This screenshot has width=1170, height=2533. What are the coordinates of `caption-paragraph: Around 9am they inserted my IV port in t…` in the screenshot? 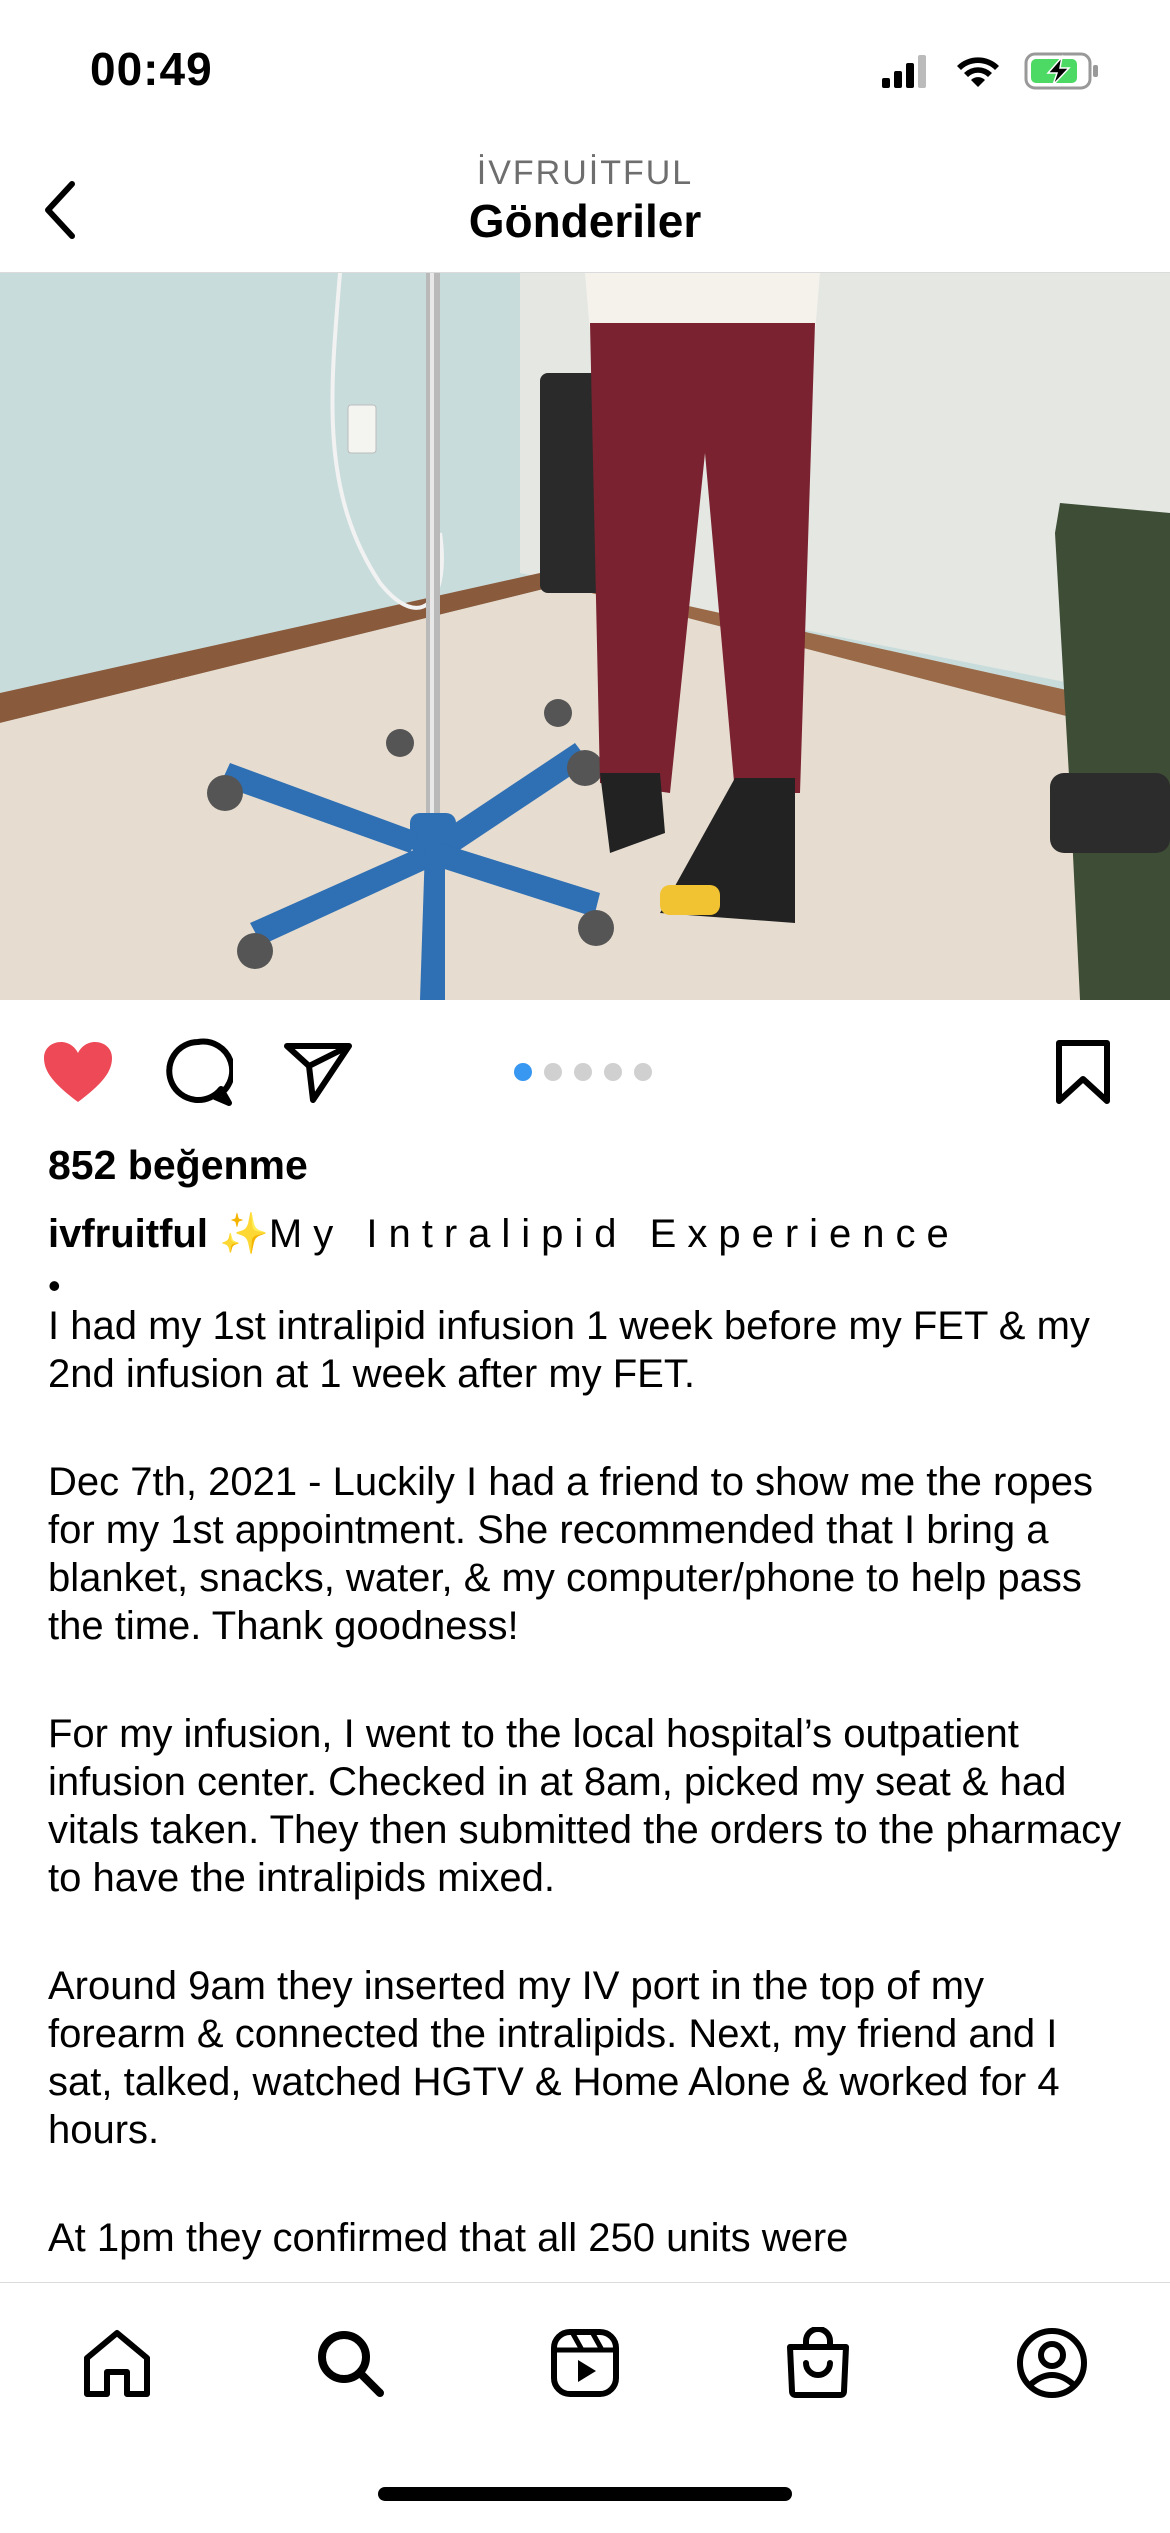 It's located at (554, 2058).